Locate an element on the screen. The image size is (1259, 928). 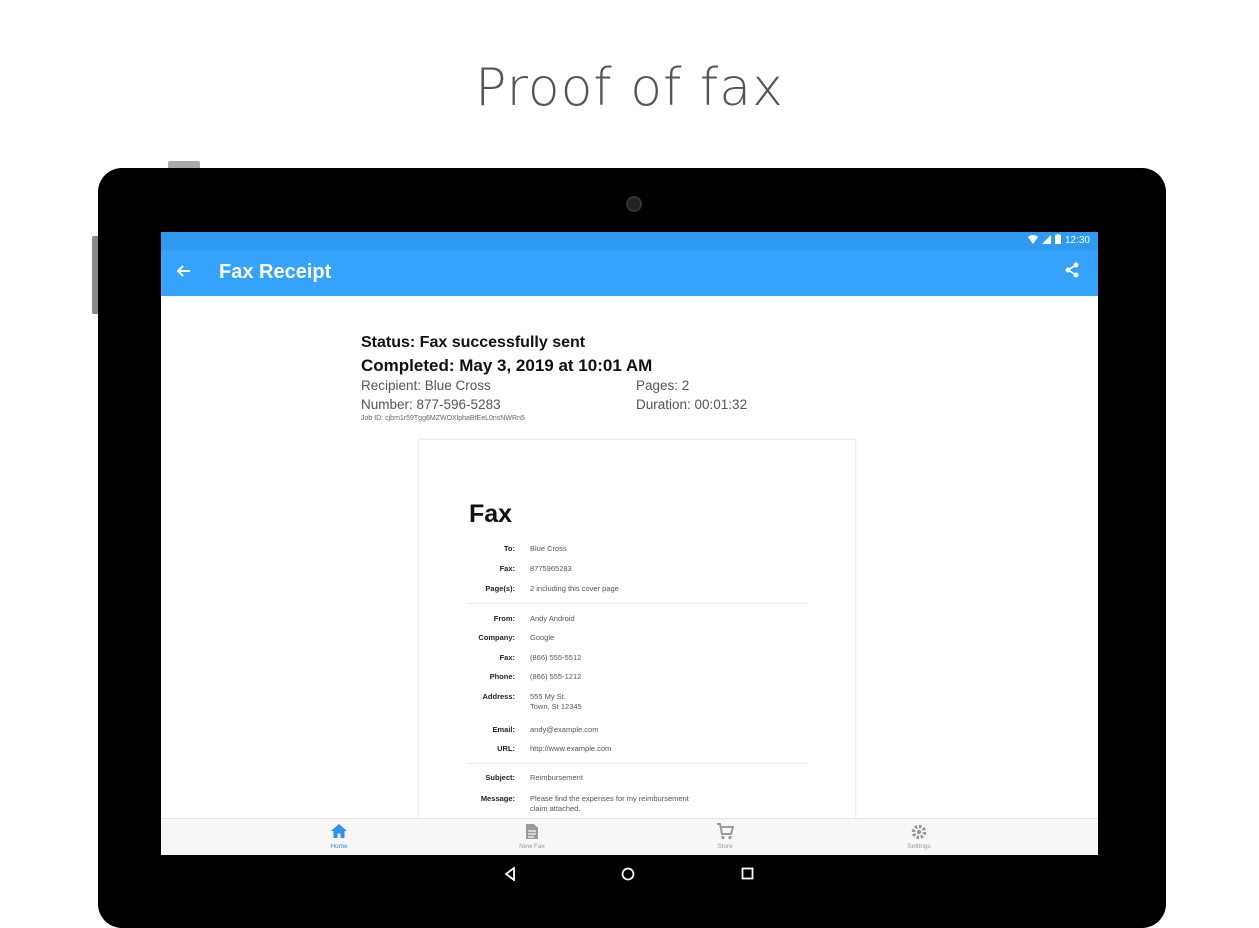
field-value-line2: claim attached. is located at coordinates (555, 808).